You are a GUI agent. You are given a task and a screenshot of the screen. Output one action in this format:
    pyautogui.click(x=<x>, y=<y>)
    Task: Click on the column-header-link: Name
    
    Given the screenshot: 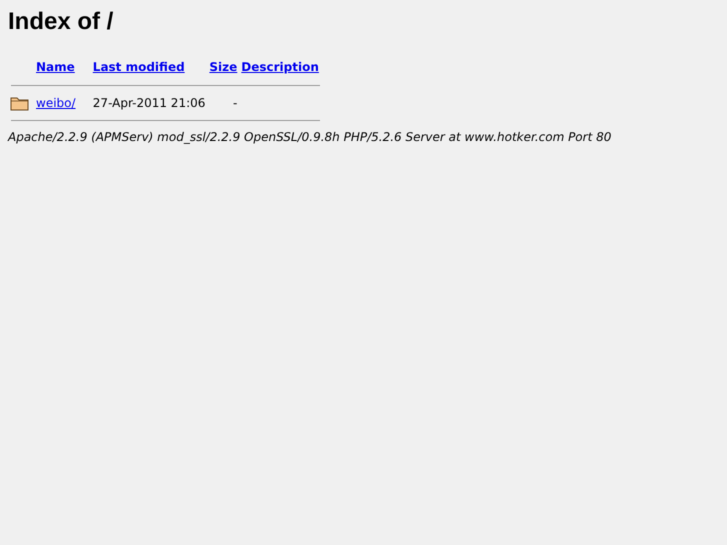 What is the action you would take?
    pyautogui.click(x=62, y=67)
    